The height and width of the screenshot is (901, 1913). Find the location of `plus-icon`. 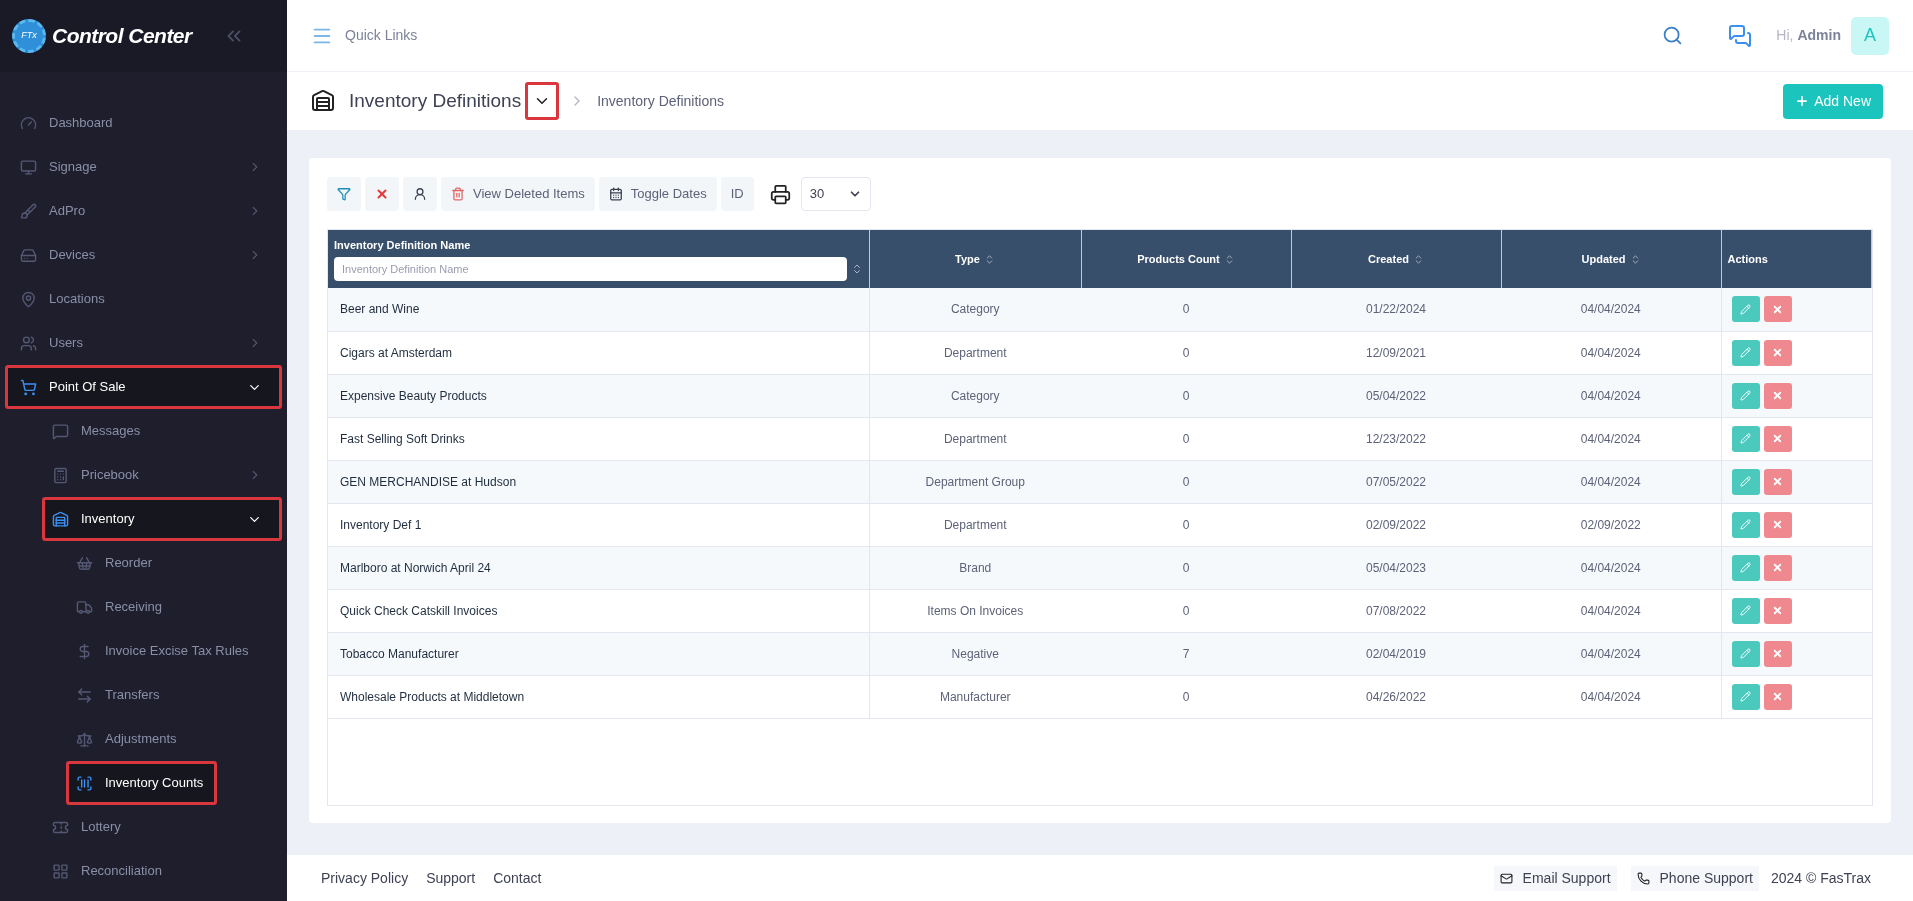

plus-icon is located at coordinates (1802, 101).